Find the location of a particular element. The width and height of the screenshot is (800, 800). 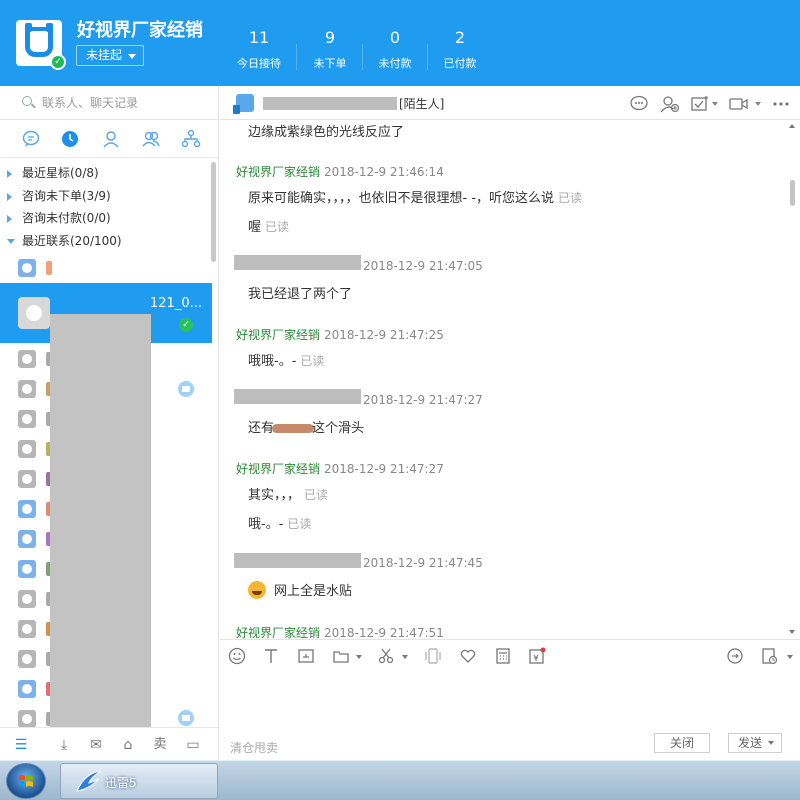

folder-icon is located at coordinates (341, 656).